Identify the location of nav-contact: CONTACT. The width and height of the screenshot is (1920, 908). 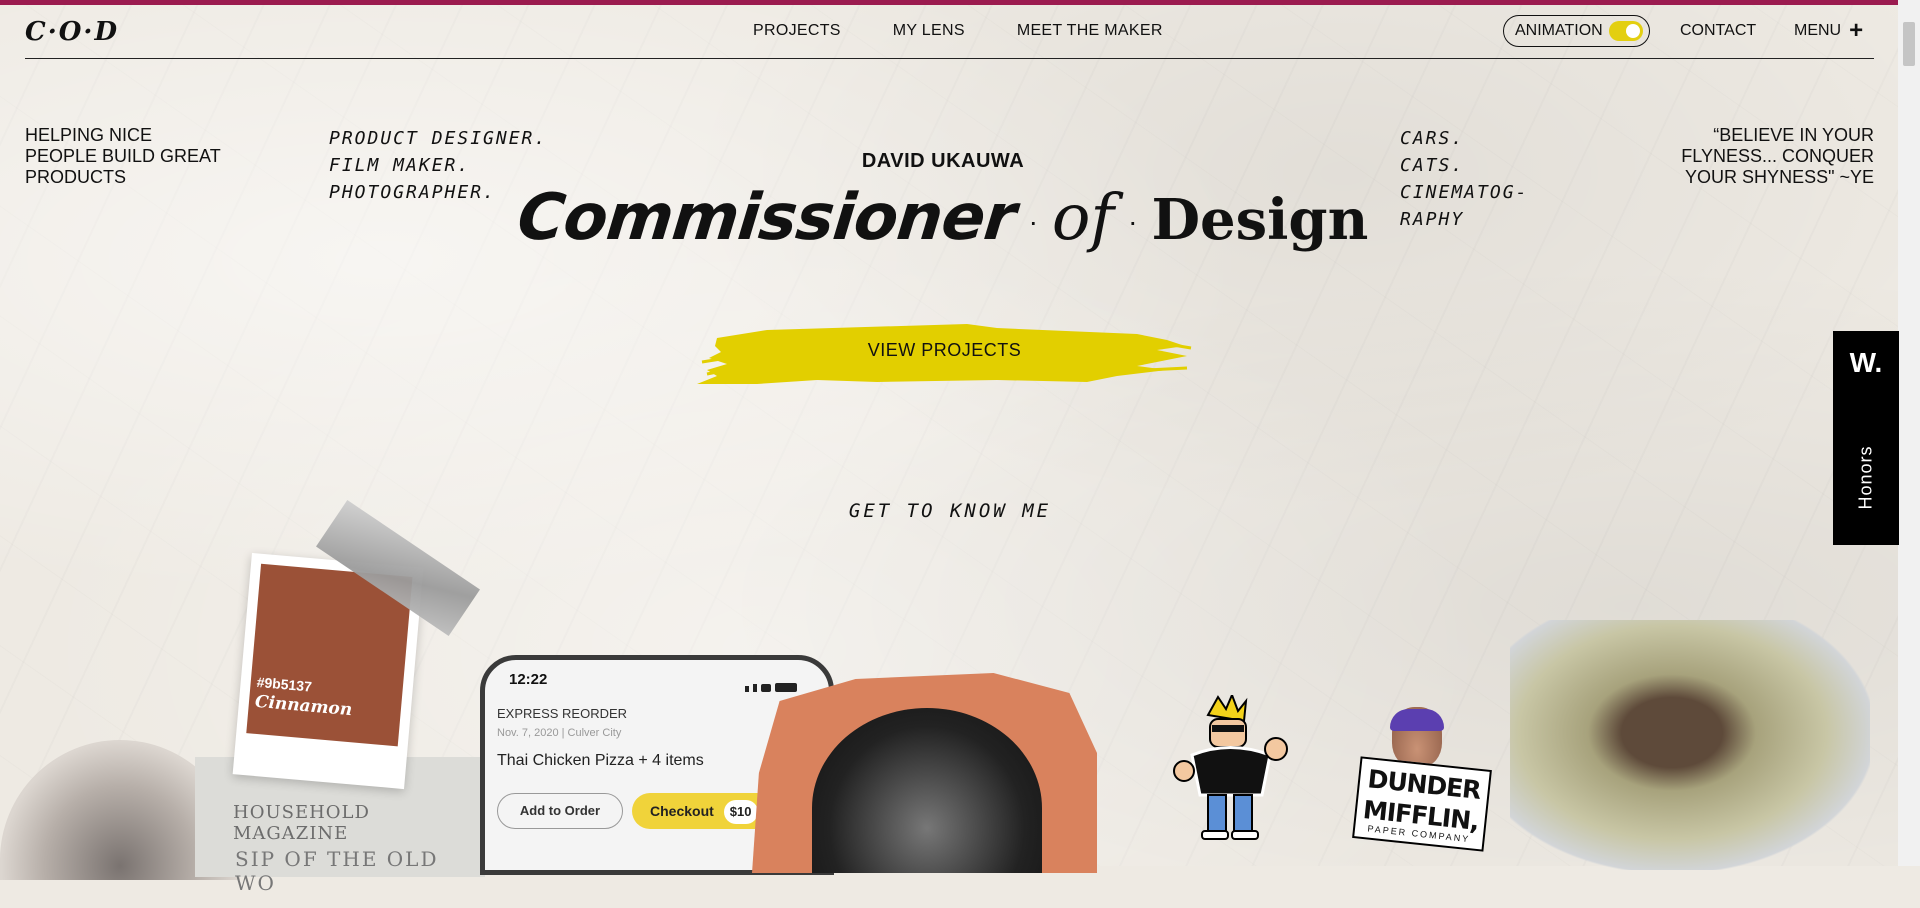
(1718, 31).